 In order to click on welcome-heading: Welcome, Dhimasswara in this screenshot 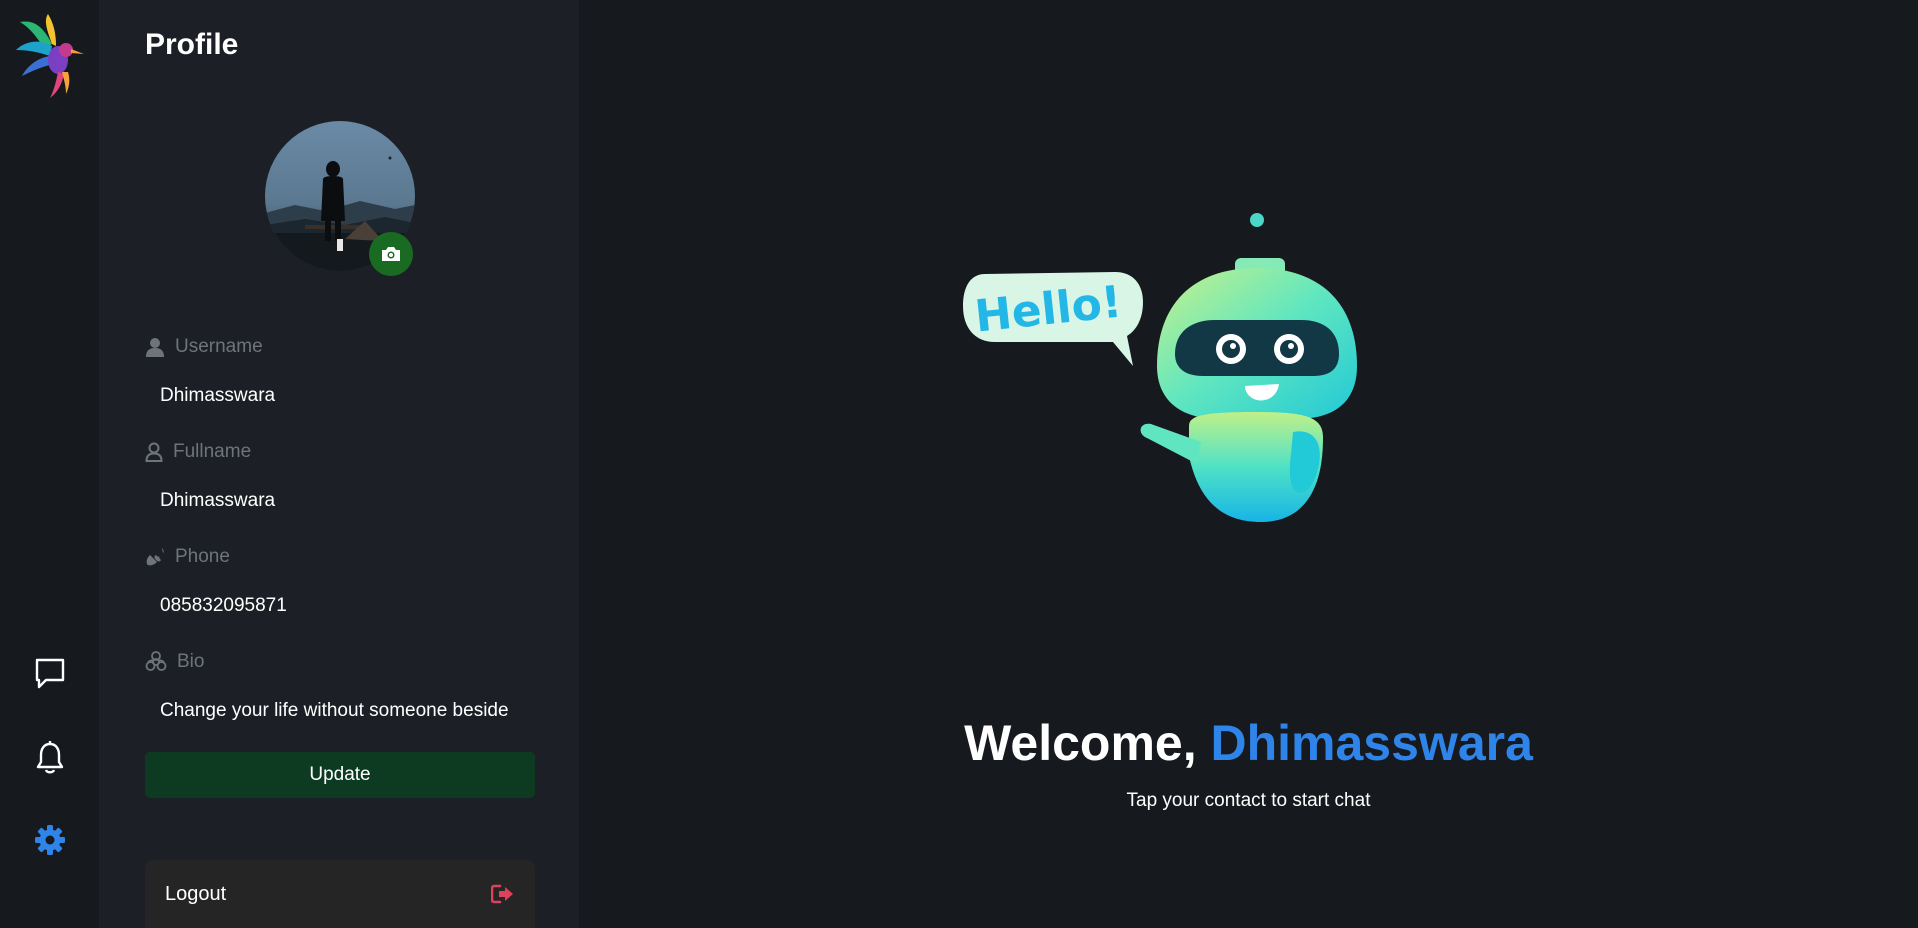, I will do `click(1248, 743)`.